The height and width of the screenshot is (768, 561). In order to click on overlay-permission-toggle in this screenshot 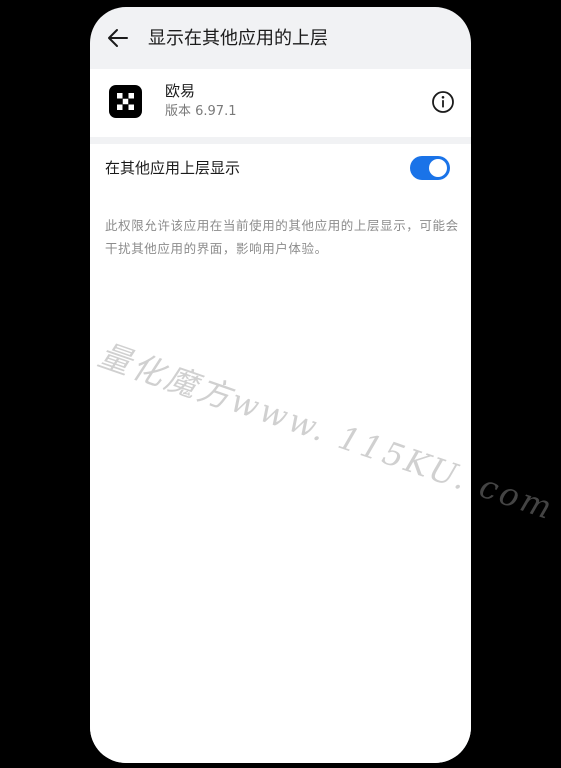, I will do `click(430, 168)`.